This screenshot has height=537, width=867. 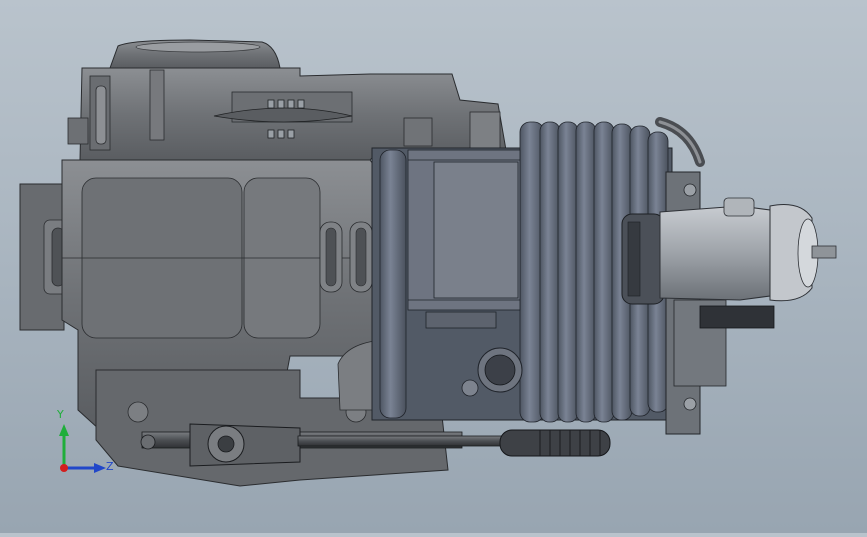 I want to click on z-axis-arrow, so click(x=100, y=468).